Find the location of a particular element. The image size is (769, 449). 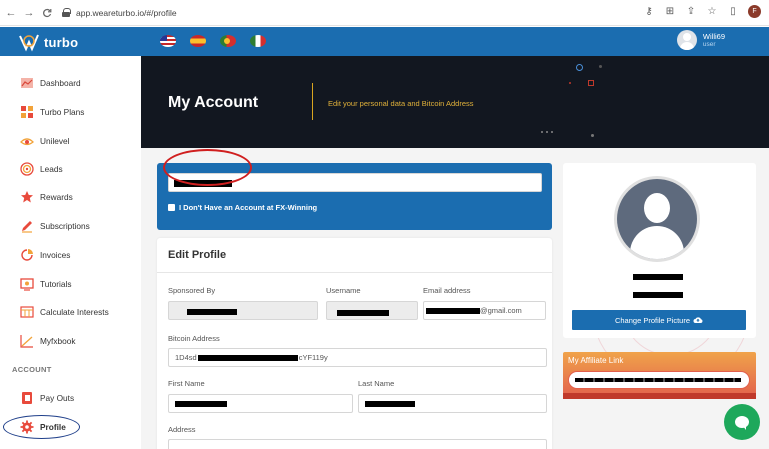

affiliate-link-field is located at coordinates (659, 380).